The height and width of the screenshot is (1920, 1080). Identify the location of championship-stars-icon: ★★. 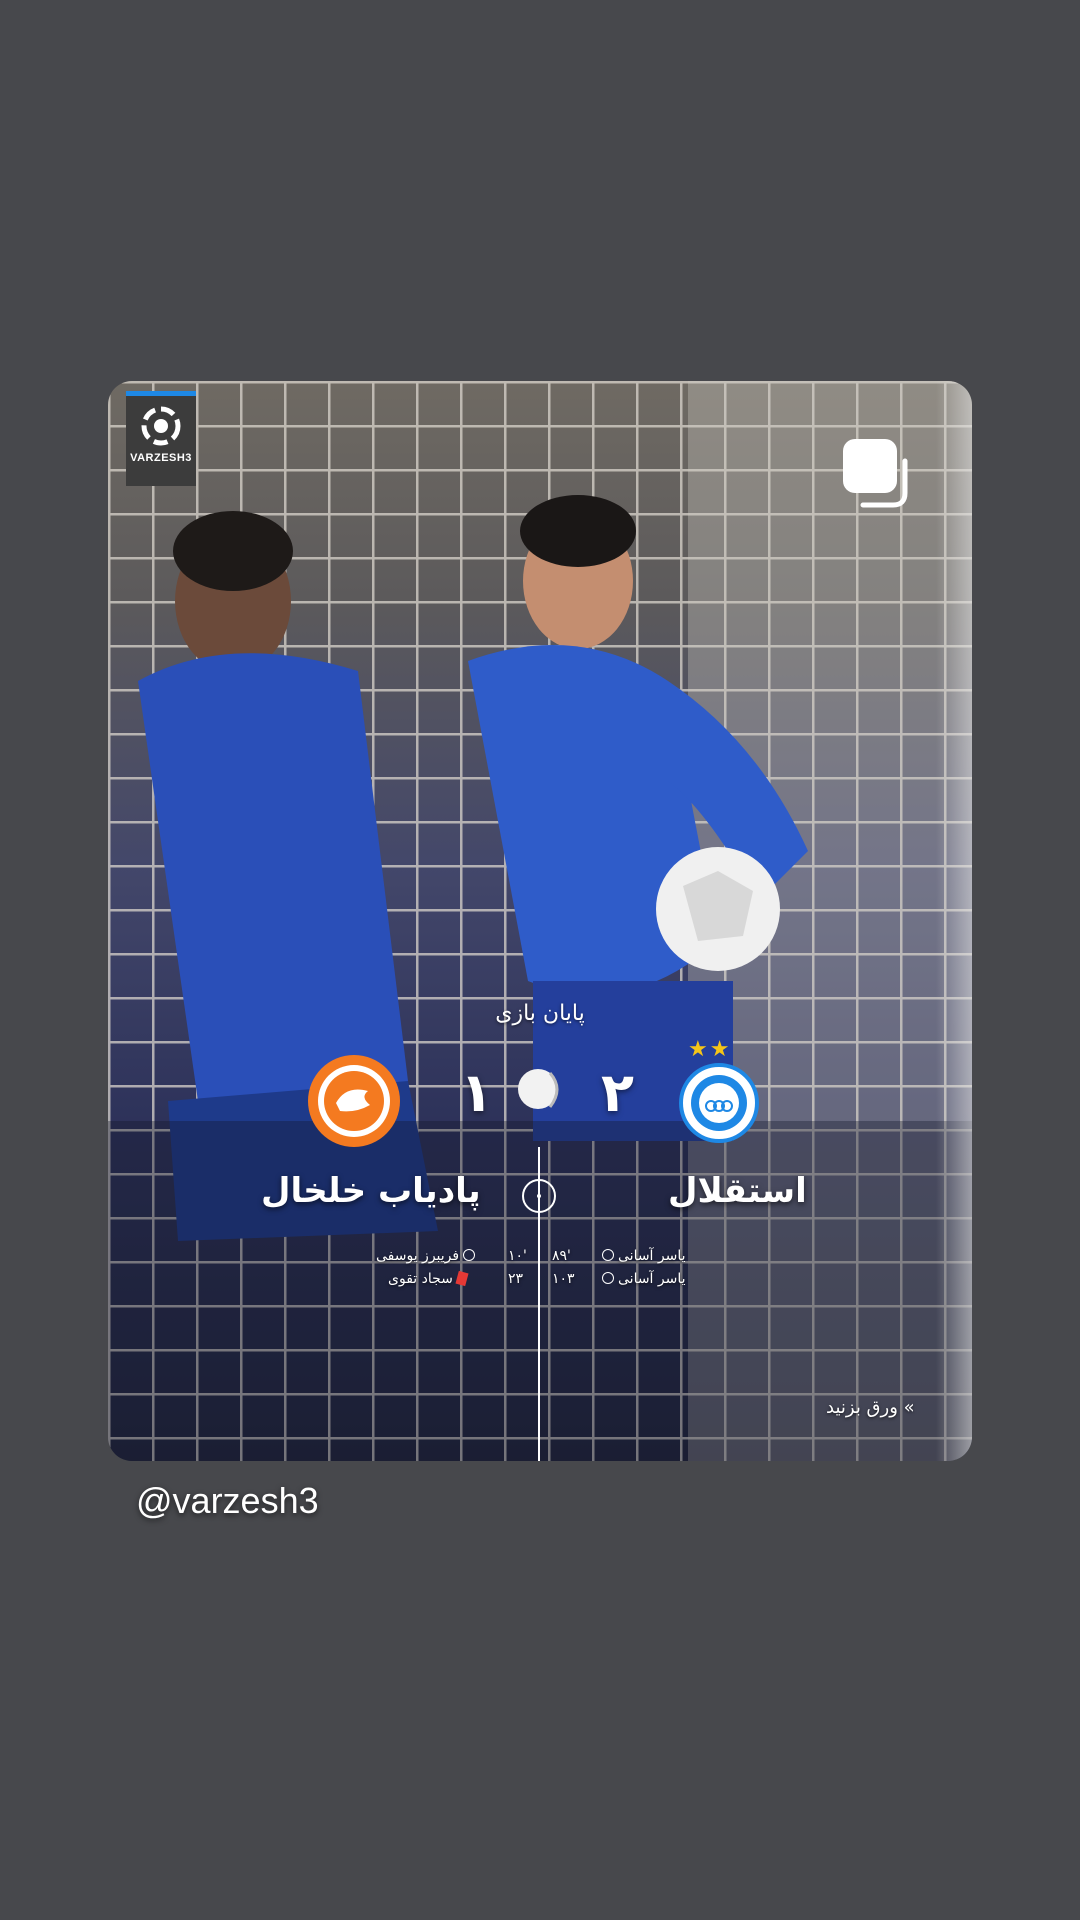
(710, 1049).